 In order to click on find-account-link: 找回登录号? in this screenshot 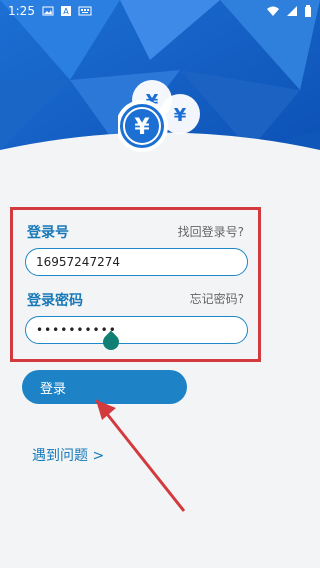, I will do `click(211, 231)`.